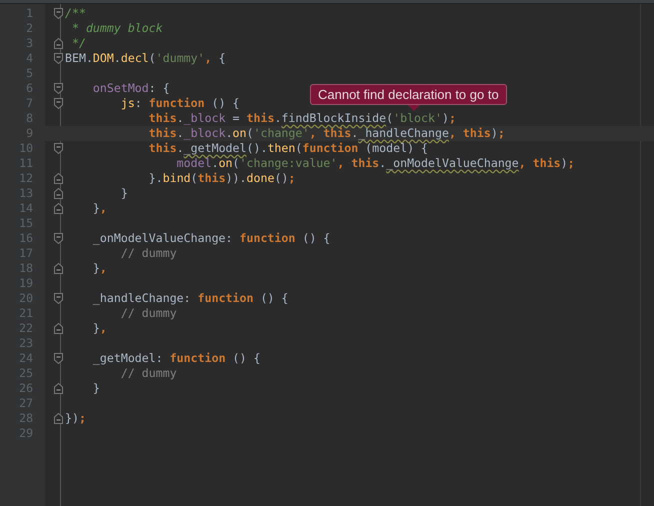 This screenshot has height=506, width=654. What do you see at coordinates (452, 163) in the screenshot?
I see `code-token: _onModelValueChange` at bounding box center [452, 163].